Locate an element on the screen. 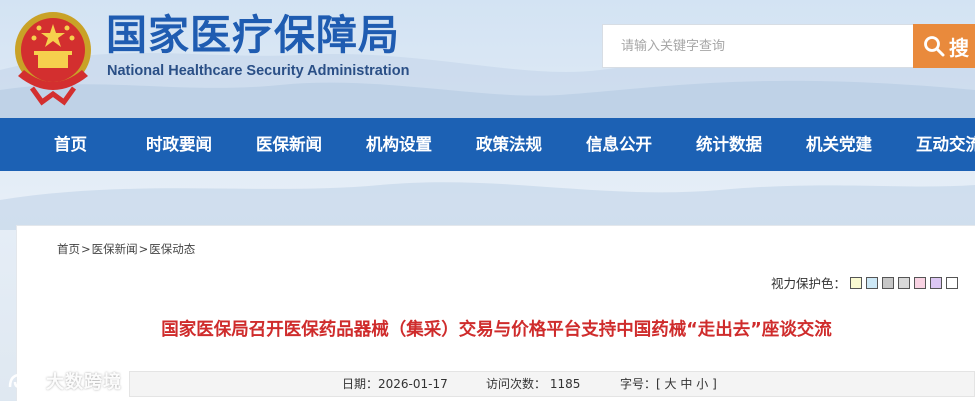 The height and width of the screenshot is (401, 975). watermark-logo-icon is located at coordinates (26, 381).